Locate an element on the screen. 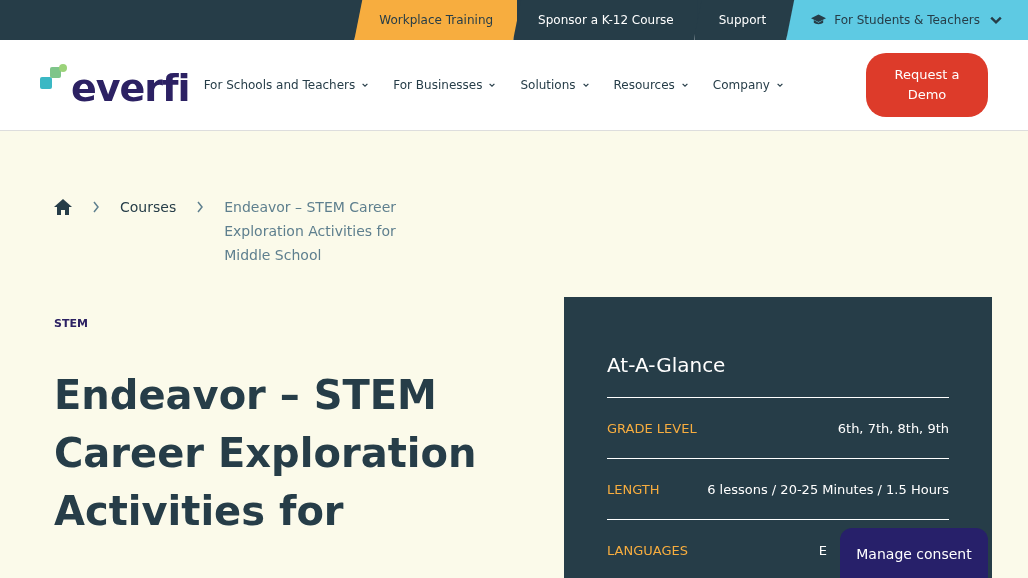 Image resolution: width=1028 pixels, height=578 pixels. request-demo-button: Request a Demo is located at coordinates (927, 85).